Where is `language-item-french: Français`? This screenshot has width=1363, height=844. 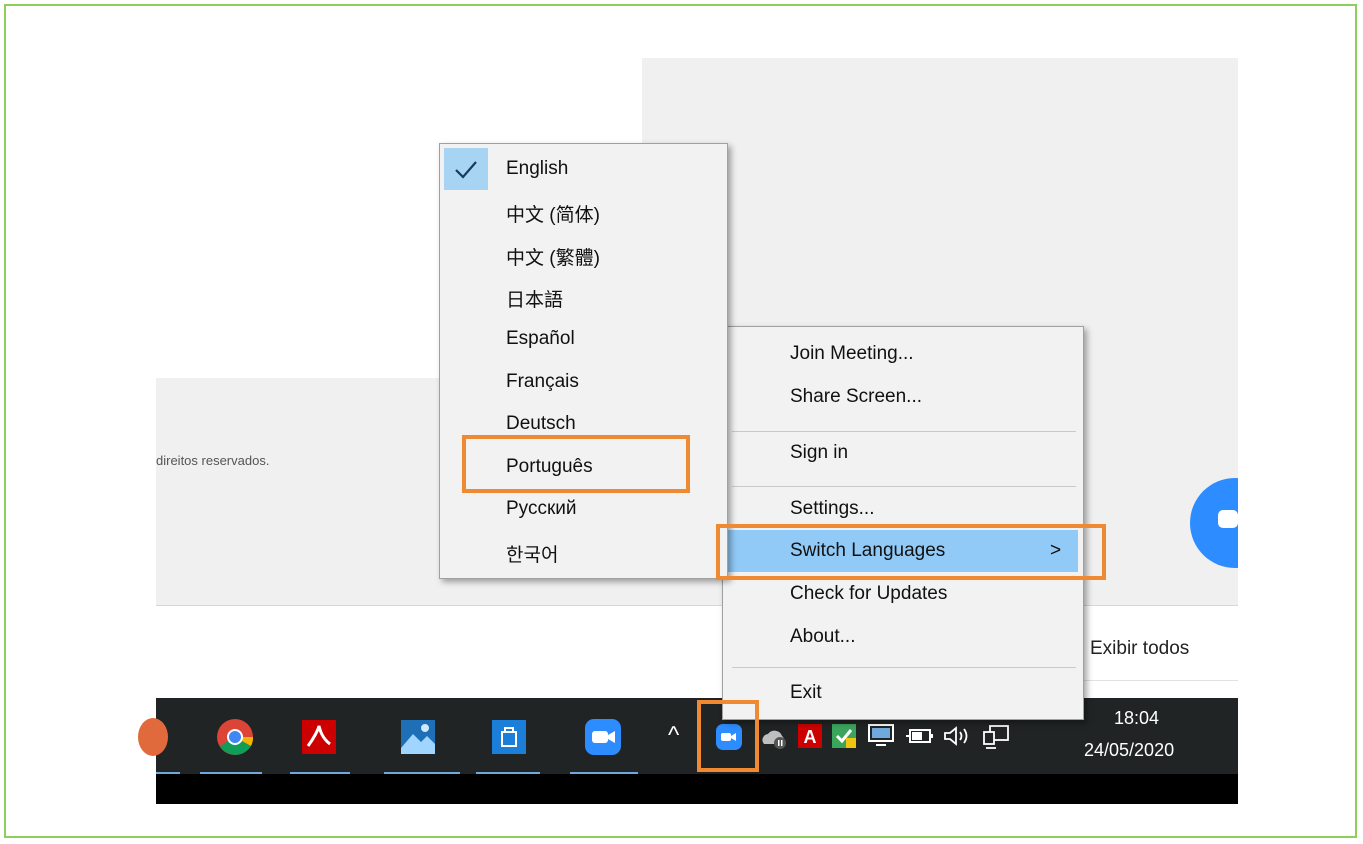 language-item-french: Français is located at coordinates (542, 382).